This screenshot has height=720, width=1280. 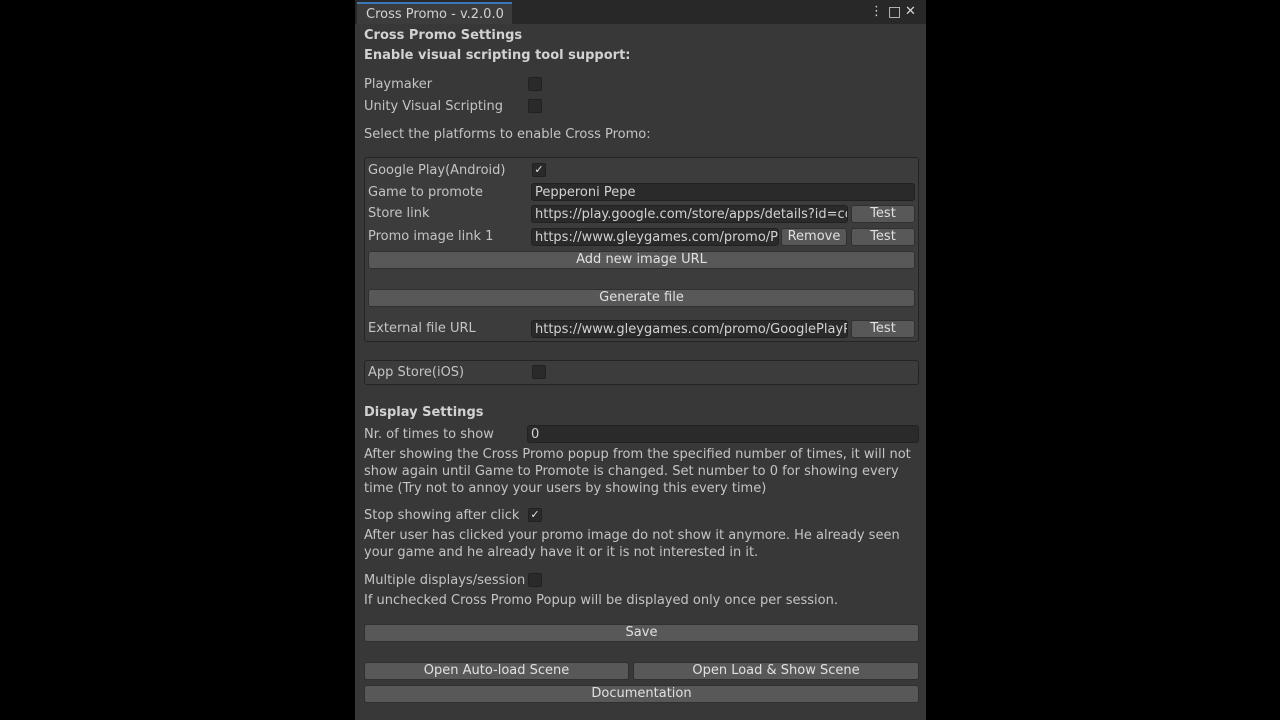 I want to click on stop-showing-checkbox: ✓, so click(x=535, y=515).